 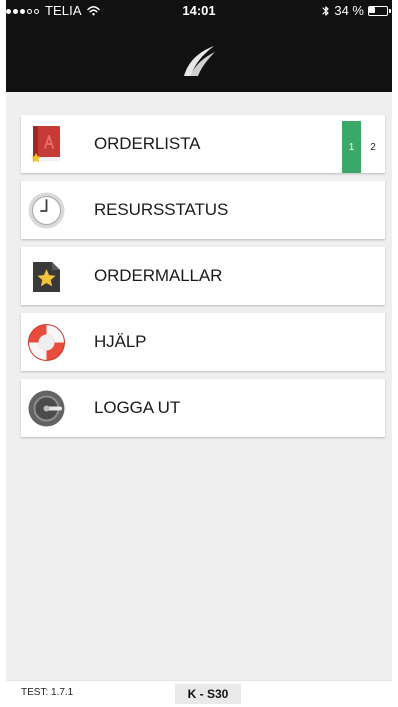 What do you see at coordinates (137, 407) in the screenshot?
I see `menu-item-label: LOGGA UT` at bounding box center [137, 407].